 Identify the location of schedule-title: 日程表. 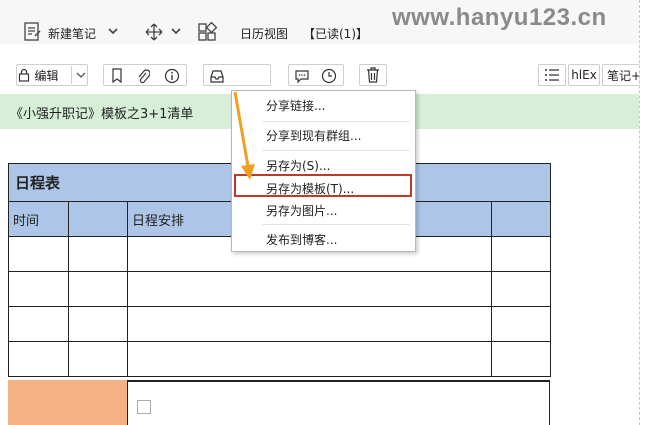
(38, 183).